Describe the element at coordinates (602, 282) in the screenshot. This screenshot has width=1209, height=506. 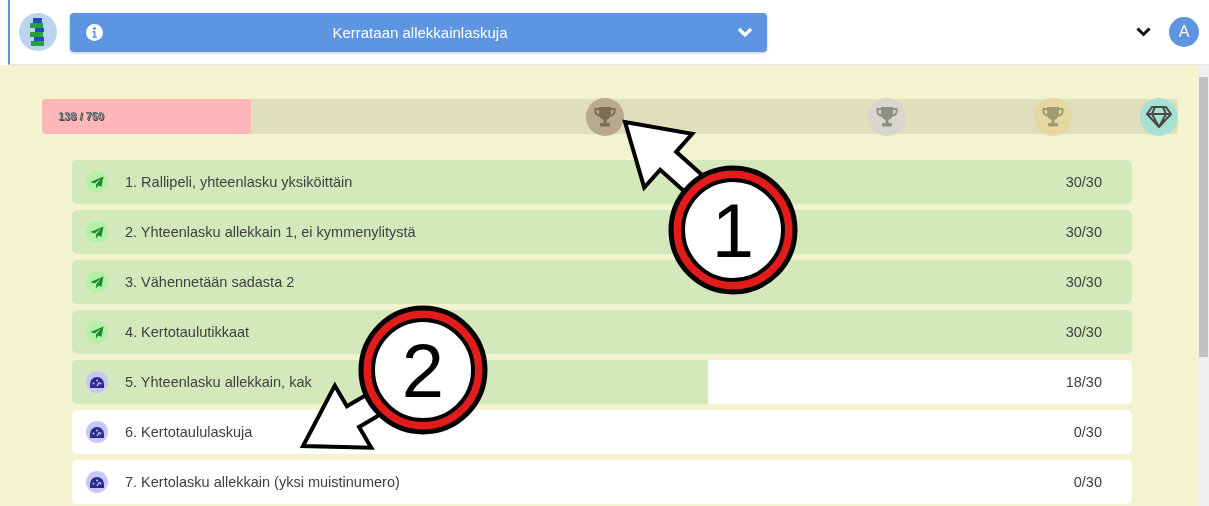
I see `exercise-row: 3. Vähennetään sadasta 2 30/30` at that location.